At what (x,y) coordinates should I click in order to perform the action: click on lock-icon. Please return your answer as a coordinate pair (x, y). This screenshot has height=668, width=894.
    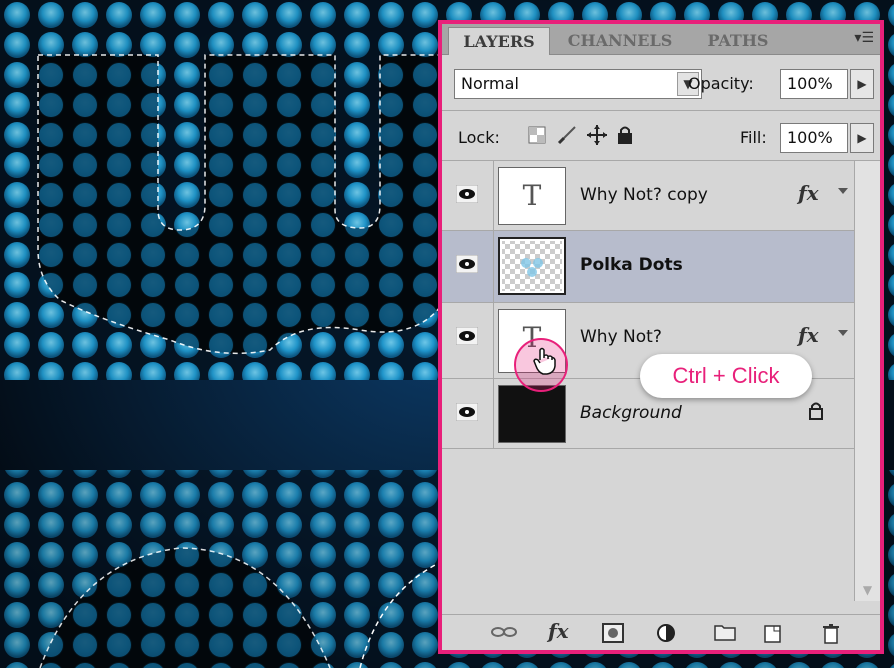
    Looking at the image, I should click on (816, 411).